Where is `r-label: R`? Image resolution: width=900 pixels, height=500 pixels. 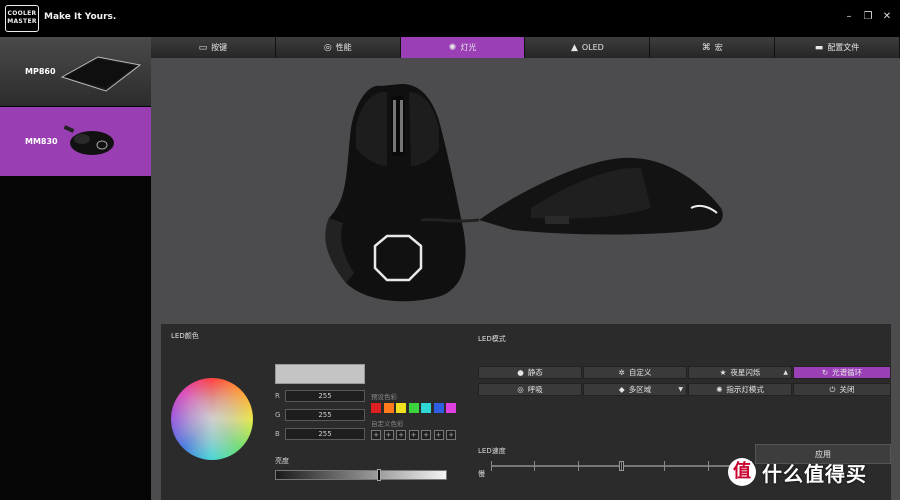 r-label: R is located at coordinates (277, 396).